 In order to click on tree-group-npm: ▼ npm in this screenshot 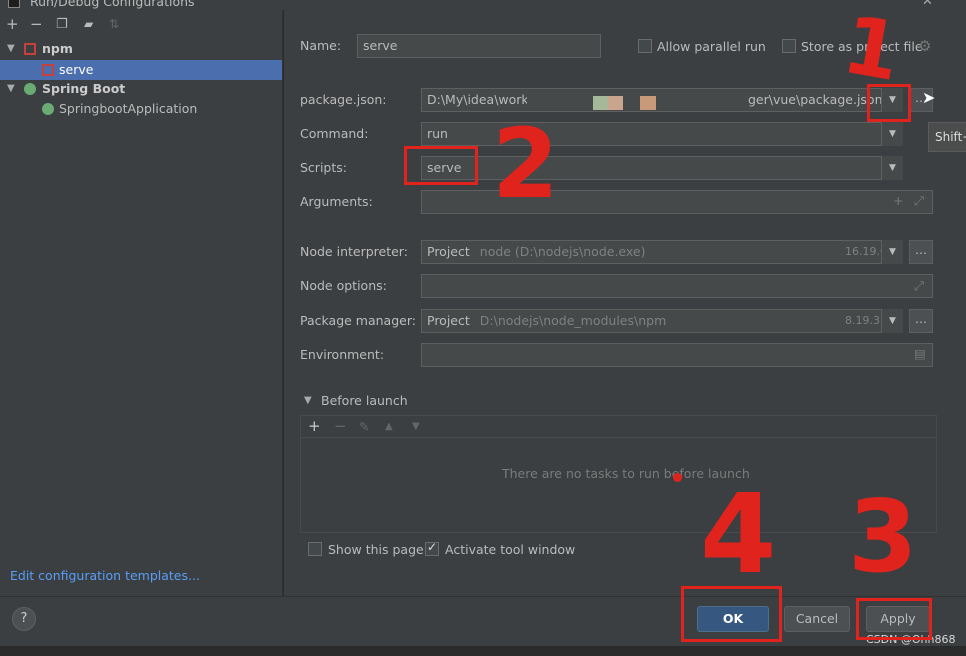, I will do `click(141, 49)`.